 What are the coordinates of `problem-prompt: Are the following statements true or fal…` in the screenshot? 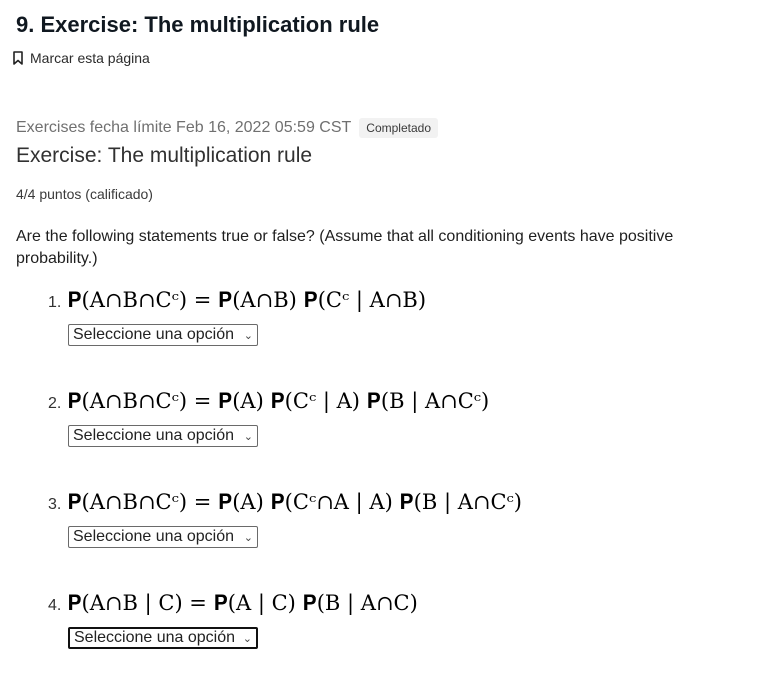 It's located at (345, 247).